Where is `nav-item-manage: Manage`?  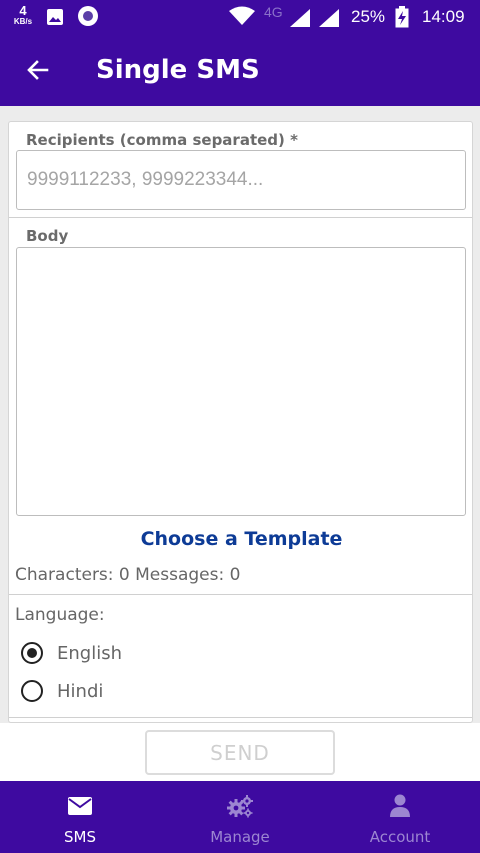 nav-item-manage: Manage is located at coordinates (240, 817).